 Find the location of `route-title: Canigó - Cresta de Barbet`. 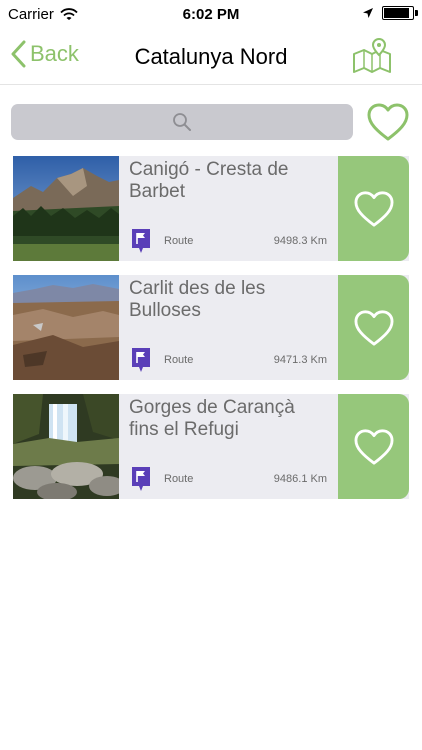

route-title: Canigó - Cresta de Barbet is located at coordinates (209, 180).